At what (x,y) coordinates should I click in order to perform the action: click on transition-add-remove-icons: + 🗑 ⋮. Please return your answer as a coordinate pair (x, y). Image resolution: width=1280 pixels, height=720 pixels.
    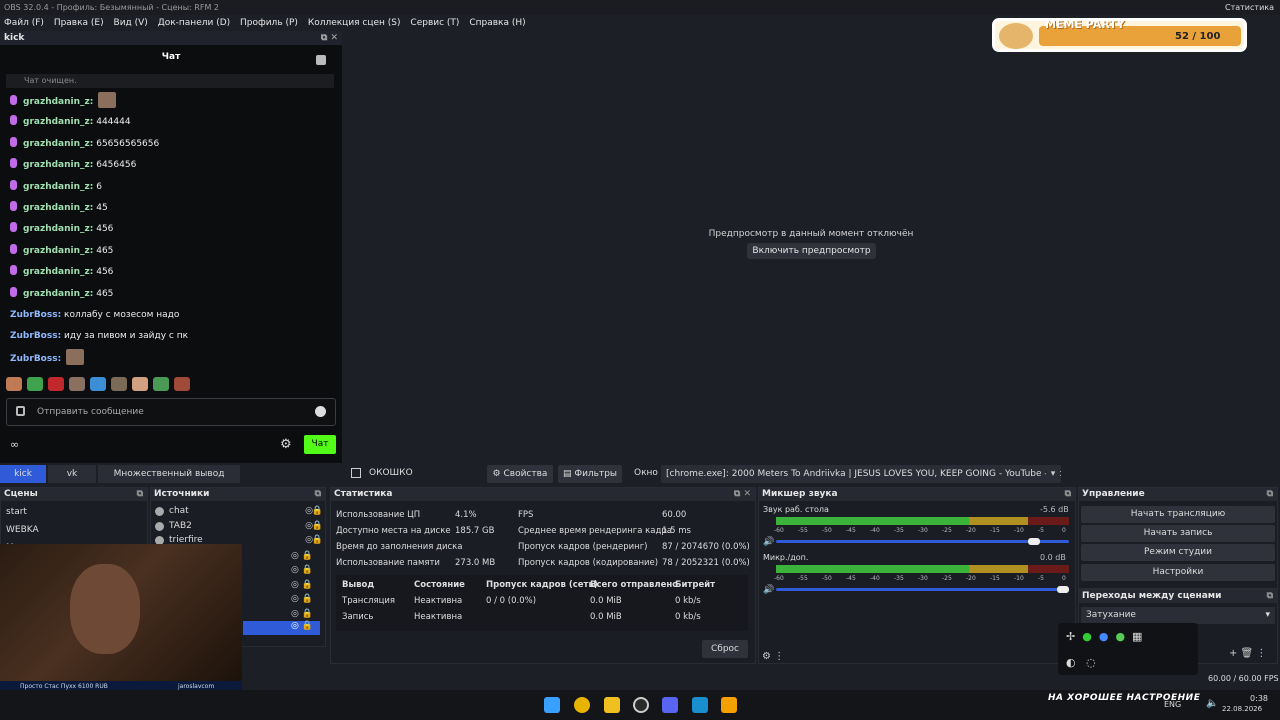
    Looking at the image, I should click on (1247, 653).